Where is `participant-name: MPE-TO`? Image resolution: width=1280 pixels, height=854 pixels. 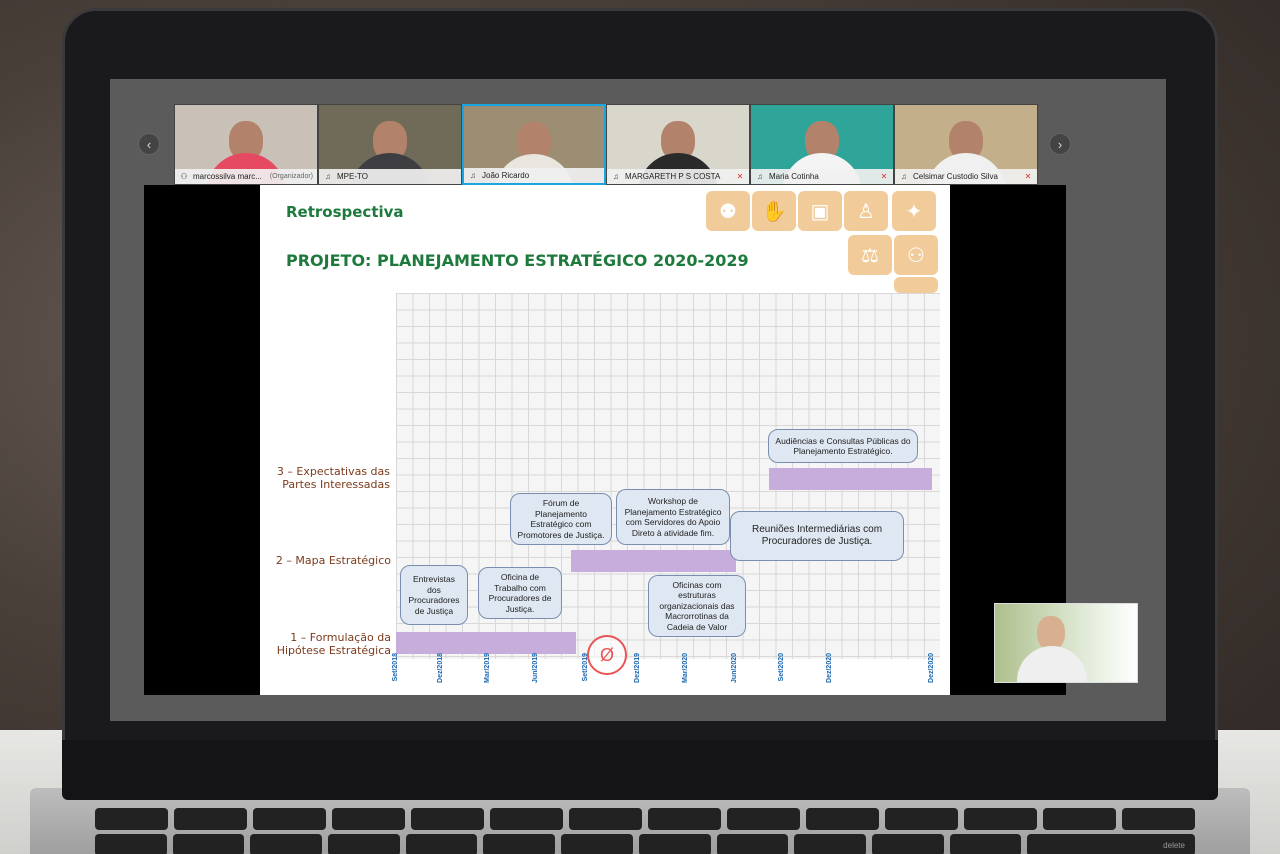 participant-name: MPE-TO is located at coordinates (352, 176).